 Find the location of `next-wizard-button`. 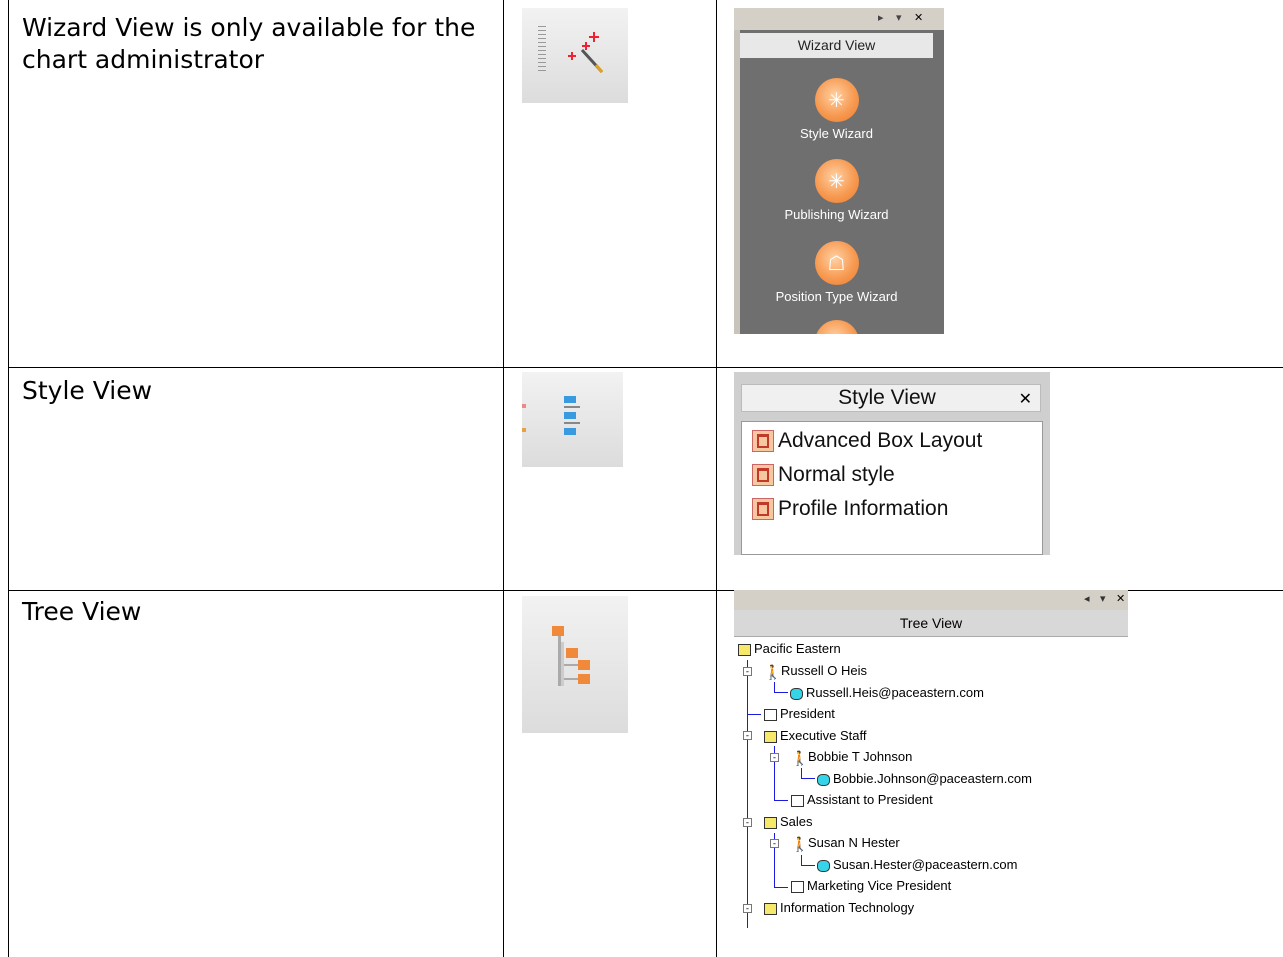

next-wizard-button is located at coordinates (836, 327).